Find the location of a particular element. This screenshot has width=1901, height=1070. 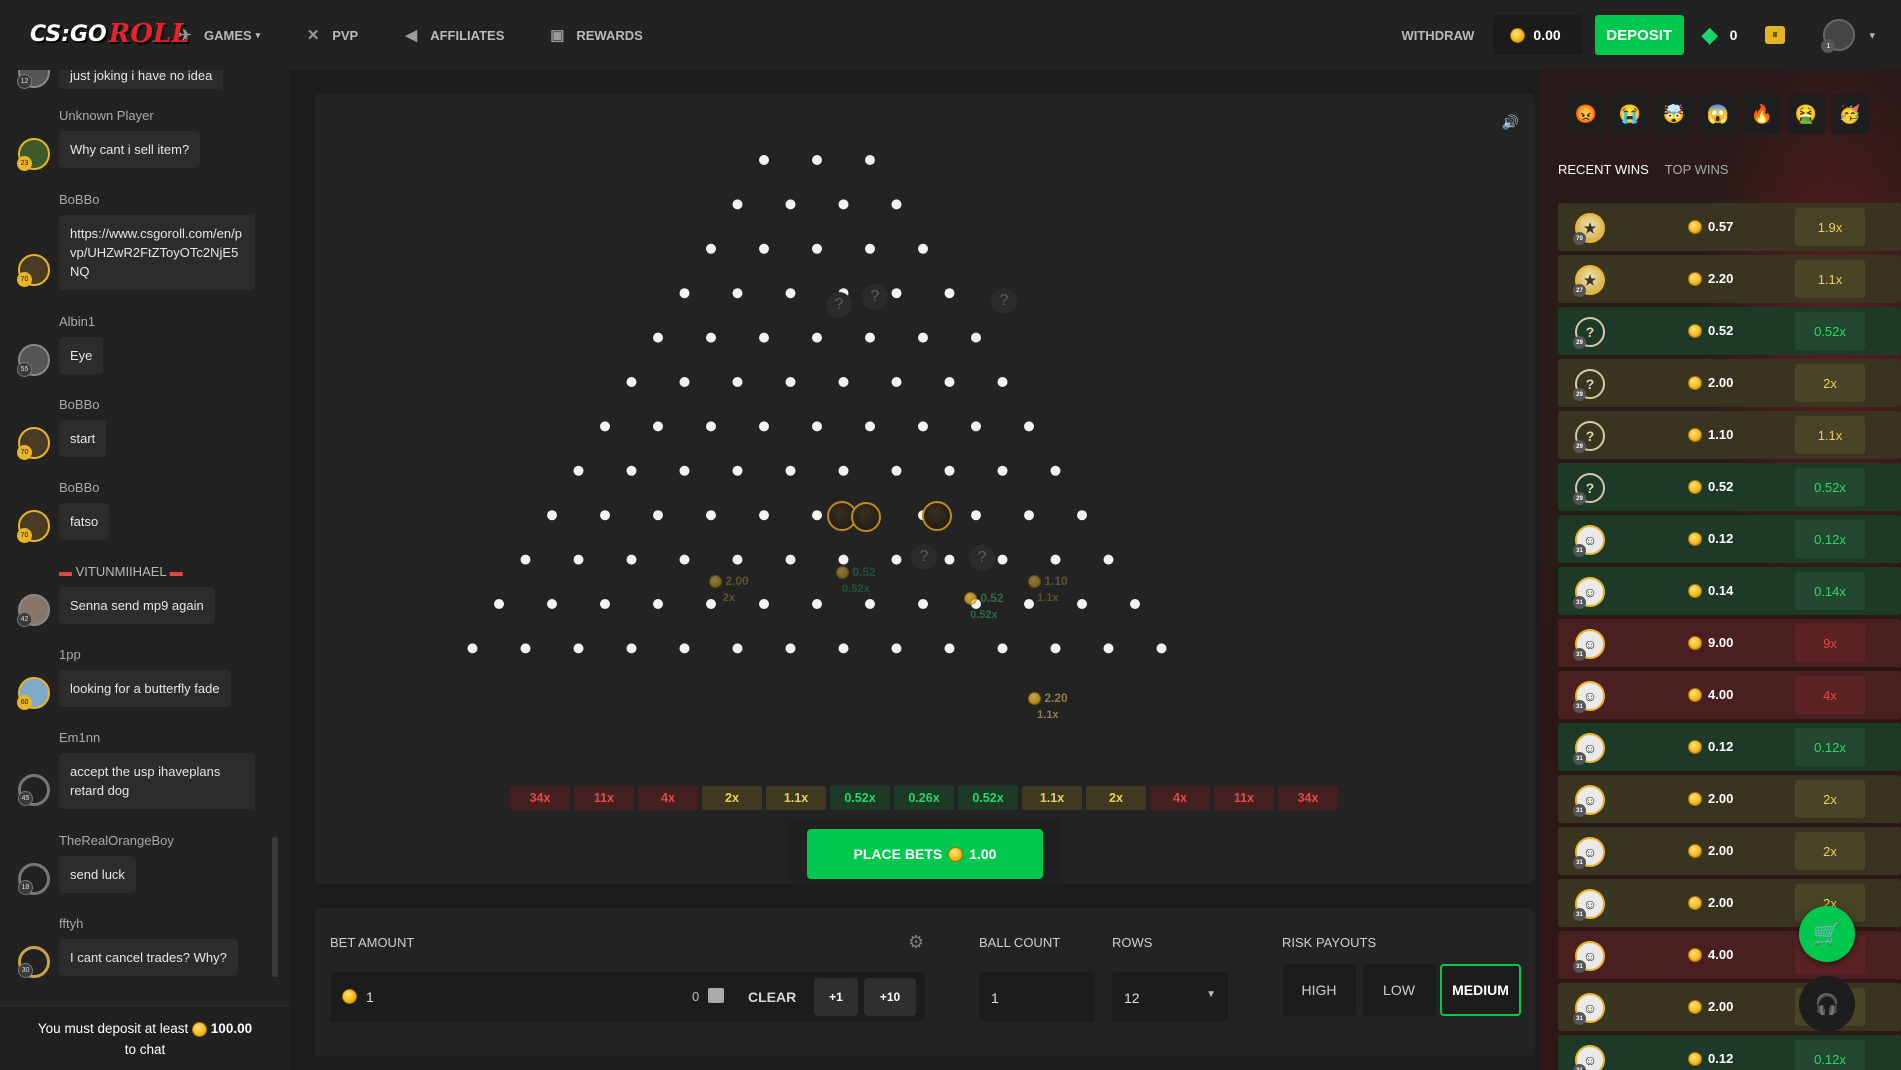

place-bets-button: PLACE BETS 1.00 is located at coordinates (925, 854).